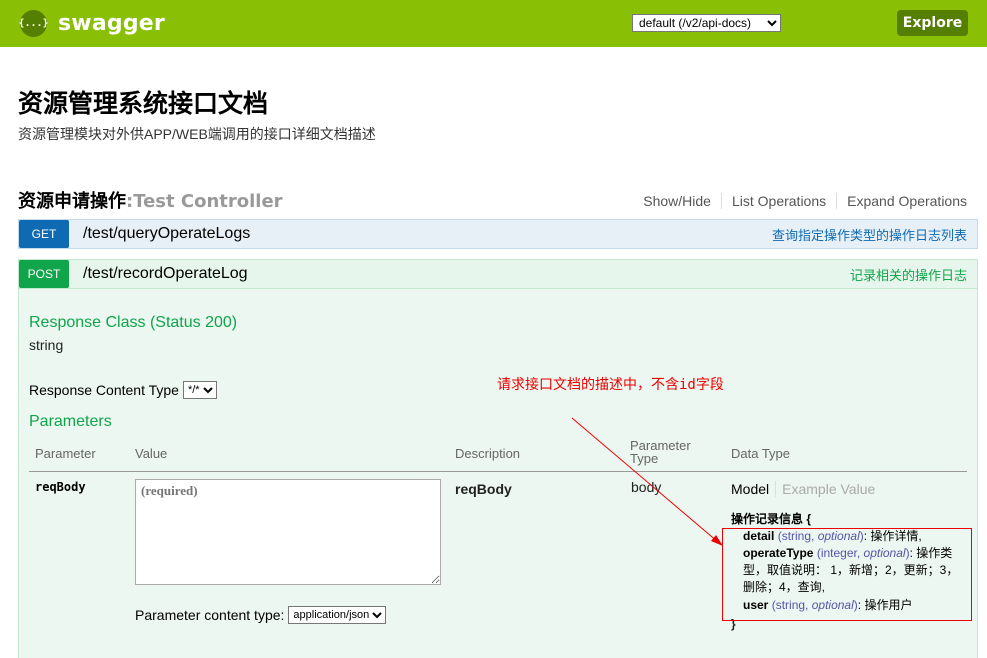  Describe the element at coordinates (111, 23) in the screenshot. I see `logo-text: swagger` at that location.